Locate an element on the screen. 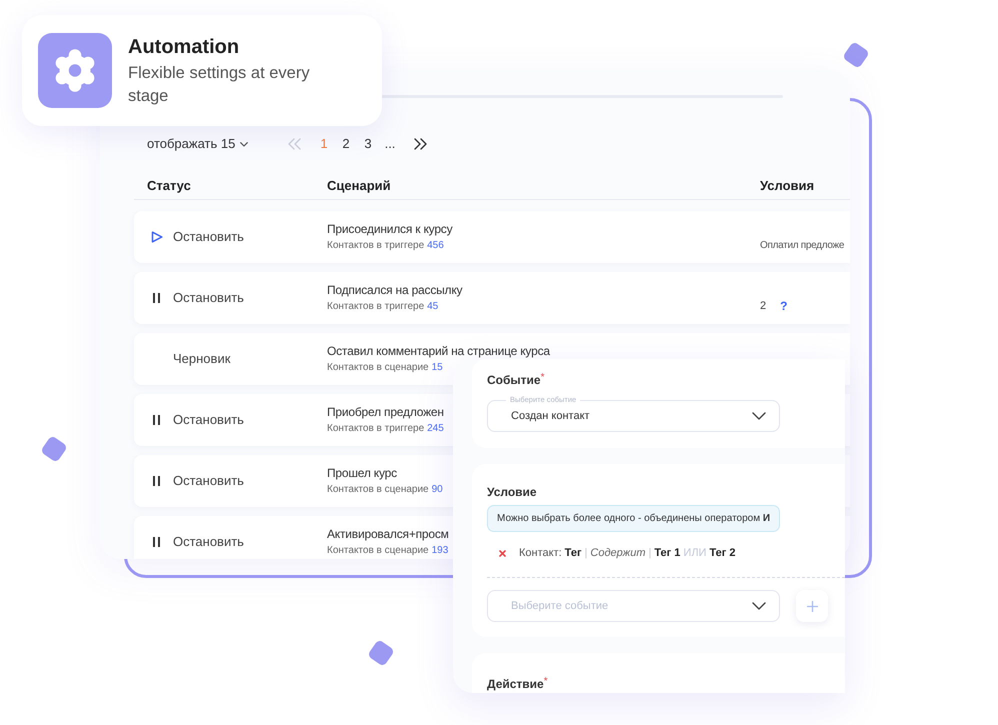 The image size is (998, 725). counter-value: 456 is located at coordinates (435, 245).